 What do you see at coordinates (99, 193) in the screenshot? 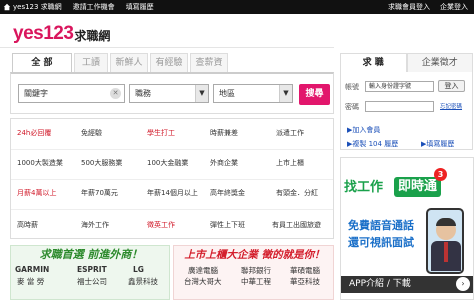
I see `category-link: 年薪70萬元` at bounding box center [99, 193].